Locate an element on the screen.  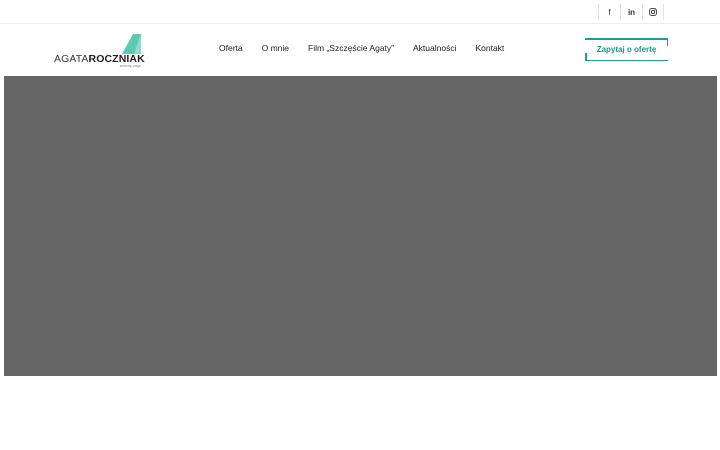
facebook-link: f is located at coordinates (609, 12).